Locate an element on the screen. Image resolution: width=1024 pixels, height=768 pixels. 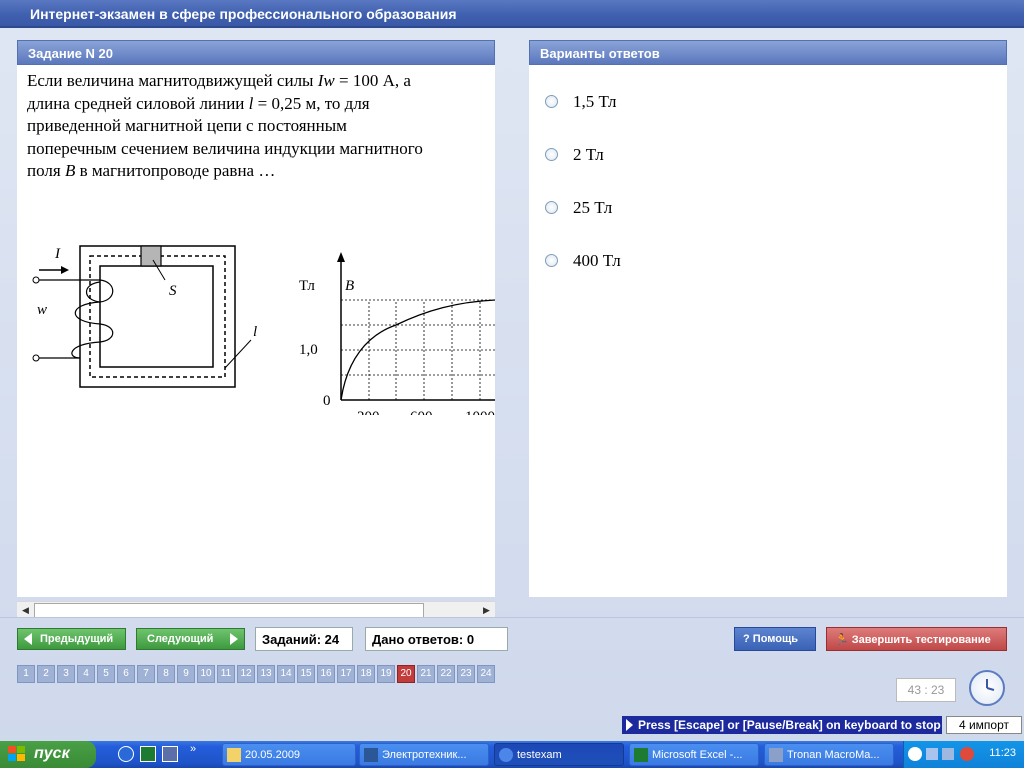
arrow-left-icon is located at coordinates (28, 639).